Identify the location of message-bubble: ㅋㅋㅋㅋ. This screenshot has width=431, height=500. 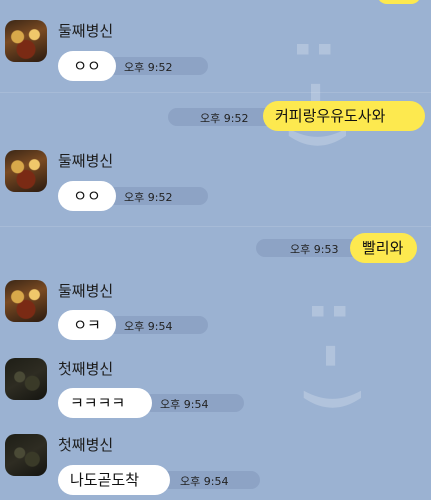
(105, 403).